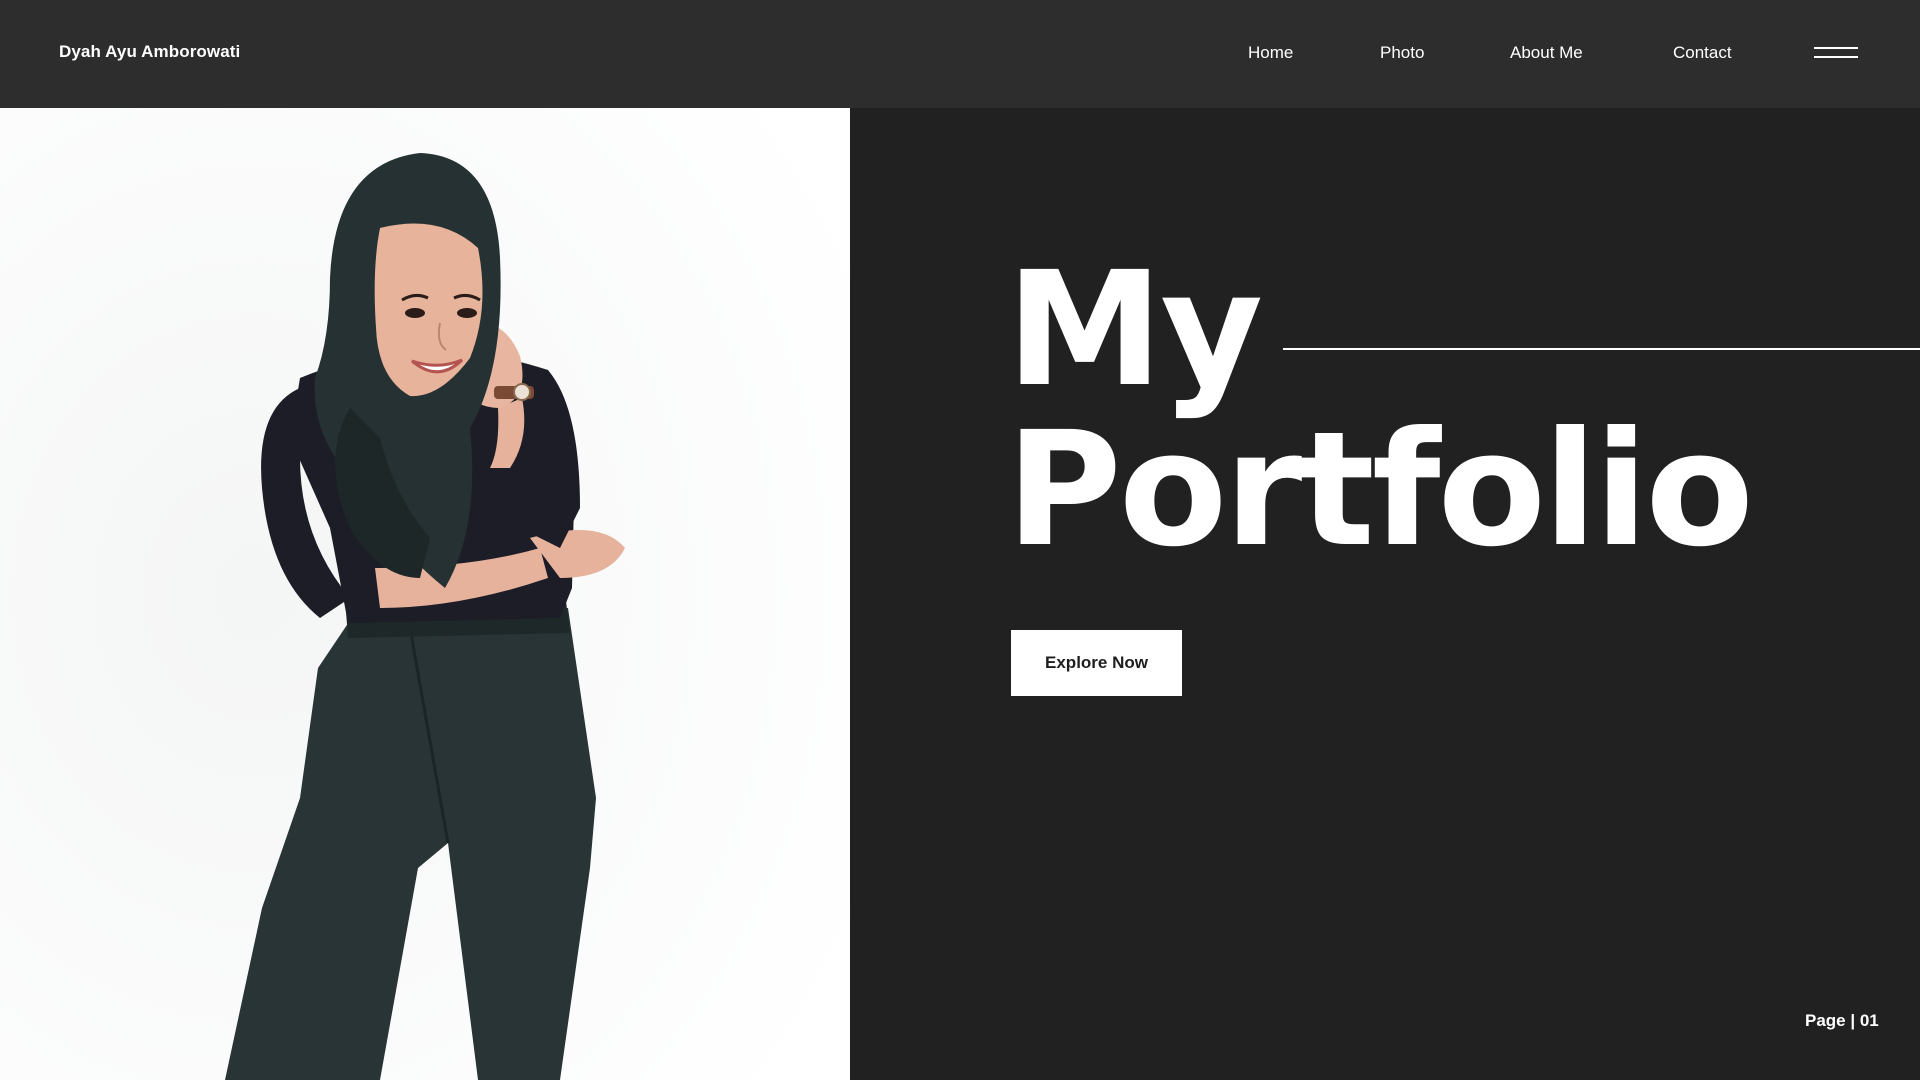 This screenshot has height=1080, width=1920. Describe the element at coordinates (1380, 490) in the screenshot. I see `hero-title-line-2: Portfolio` at that location.